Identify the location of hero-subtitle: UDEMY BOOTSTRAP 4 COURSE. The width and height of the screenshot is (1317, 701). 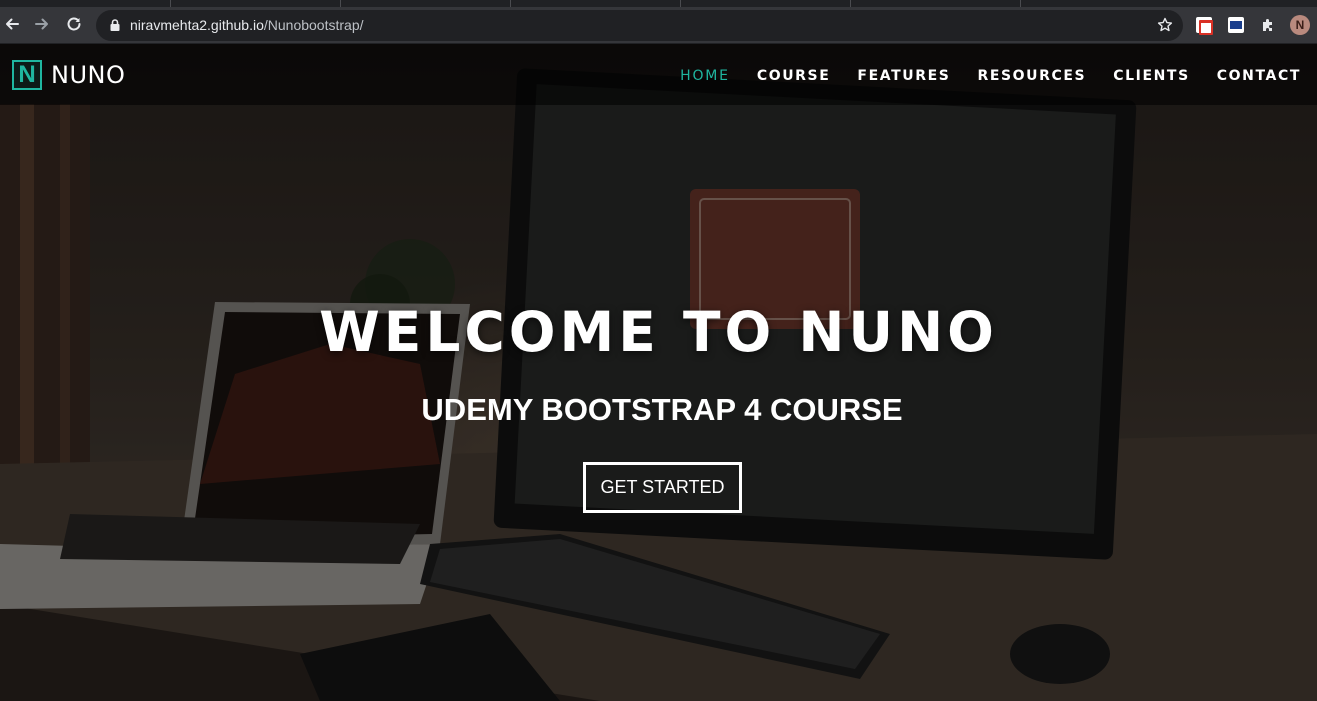
(662, 409).